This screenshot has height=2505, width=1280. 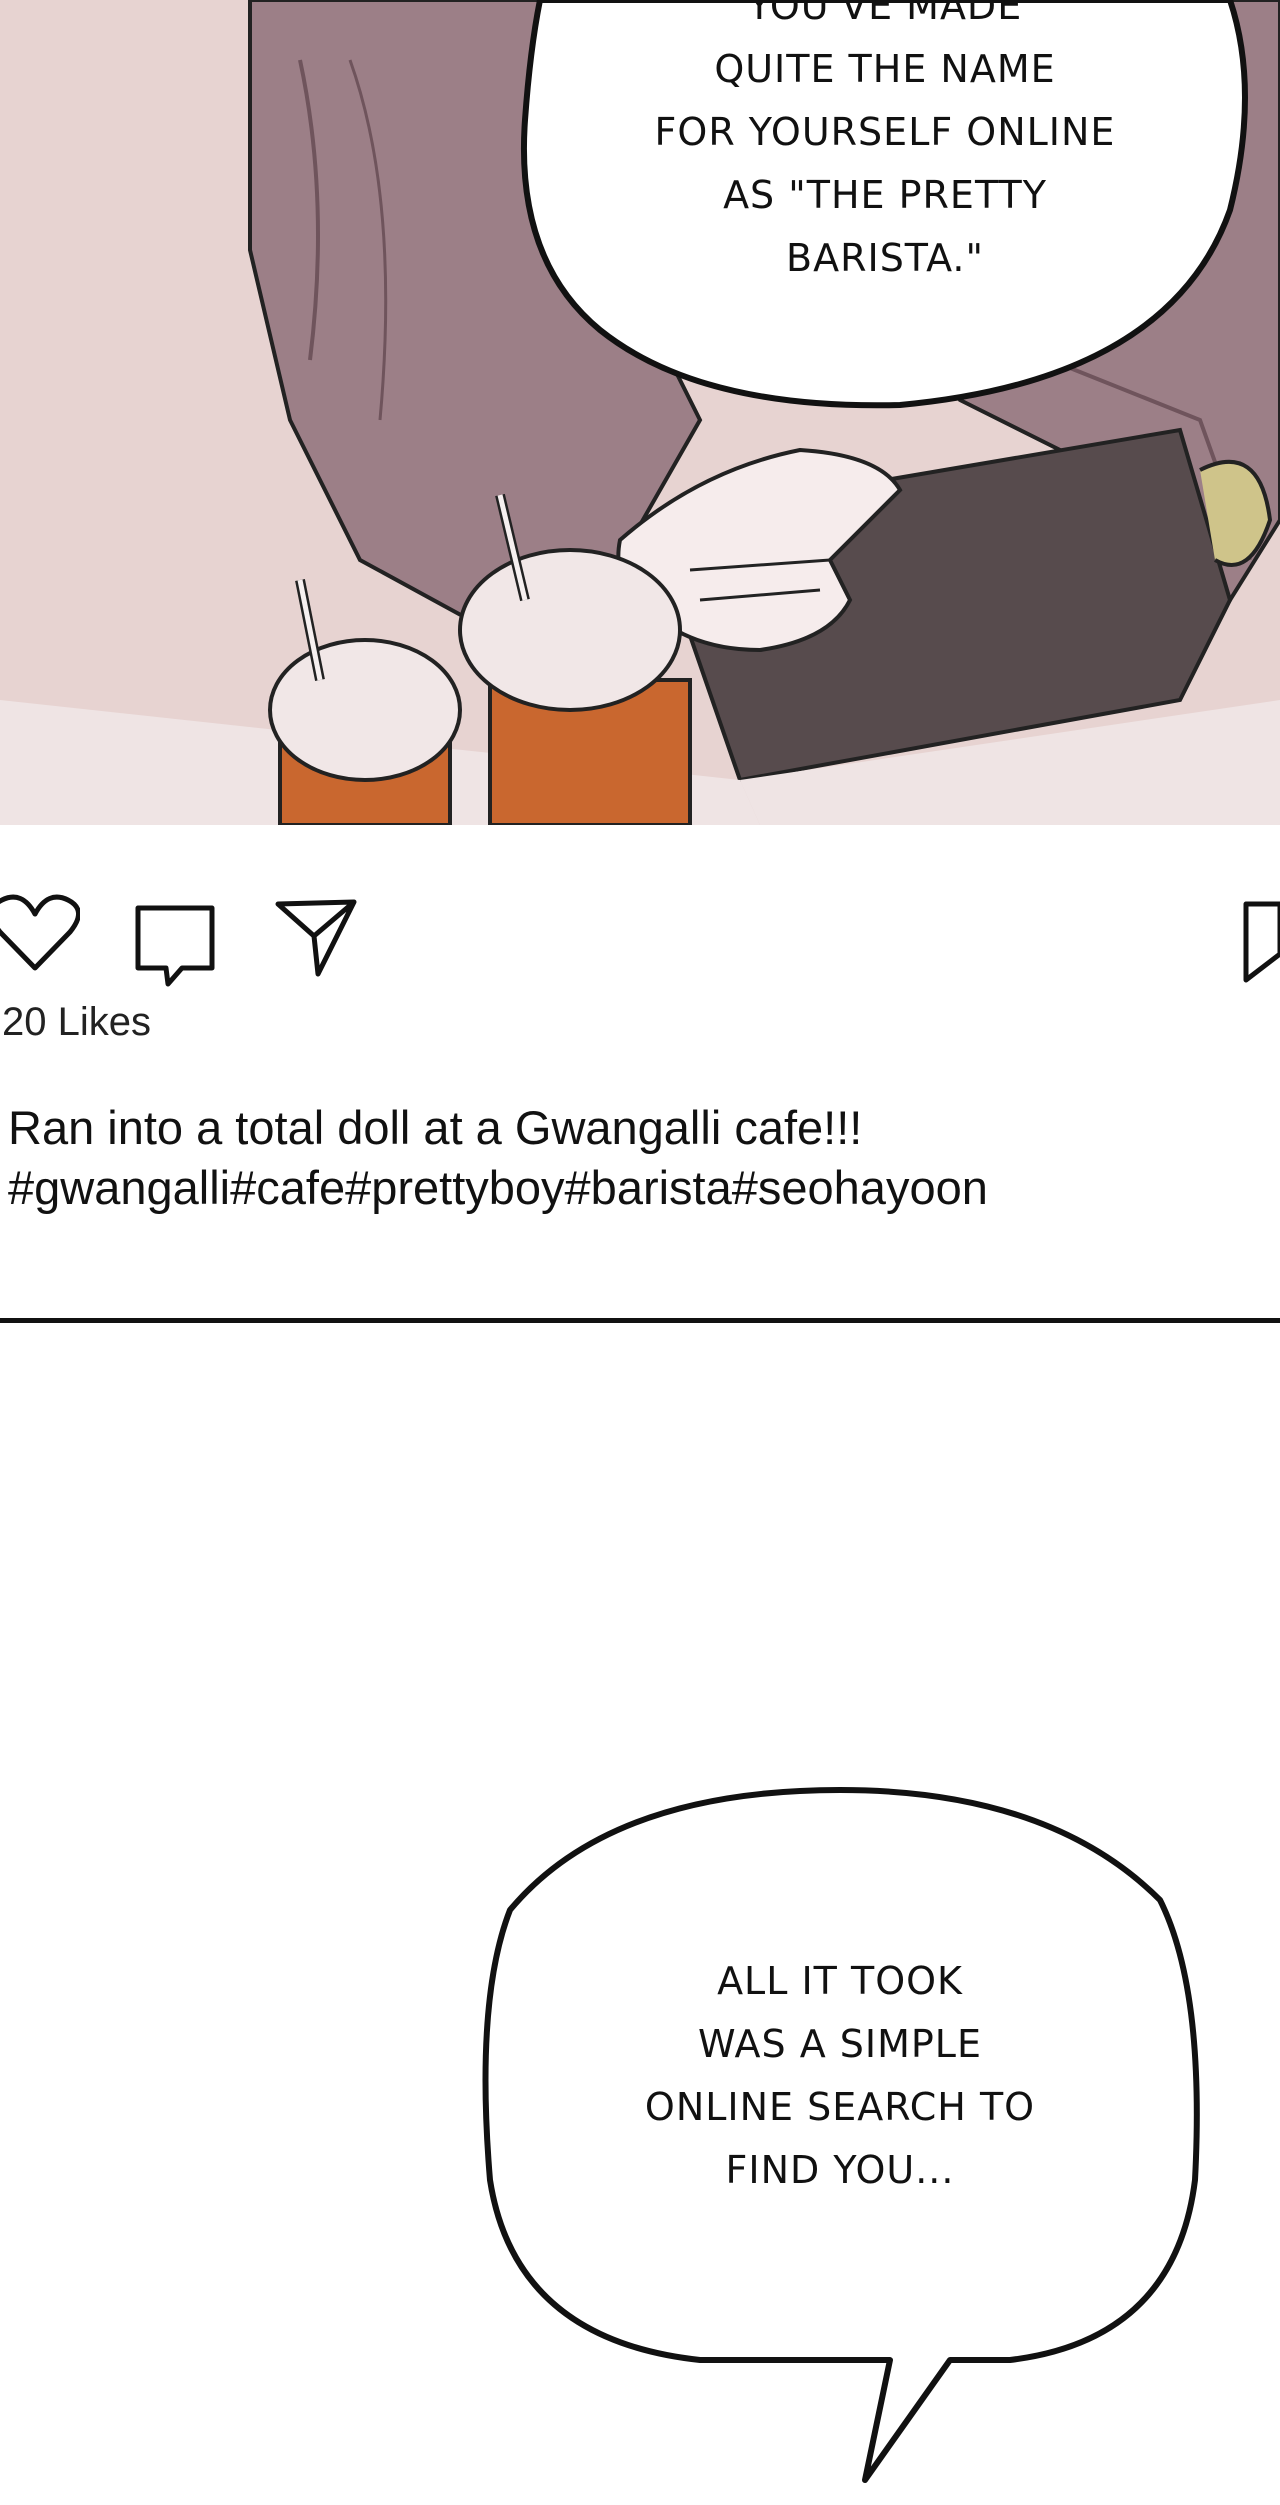 What do you see at coordinates (885, 69) in the screenshot?
I see `speech-bubble-1-line: QUITE THE NAME` at bounding box center [885, 69].